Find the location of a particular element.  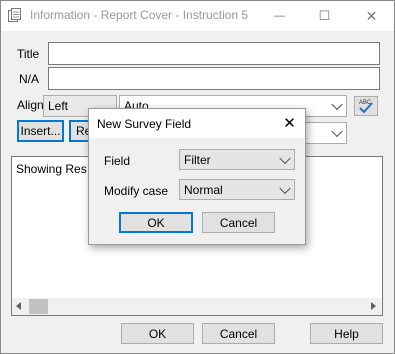

na-input is located at coordinates (214, 78).